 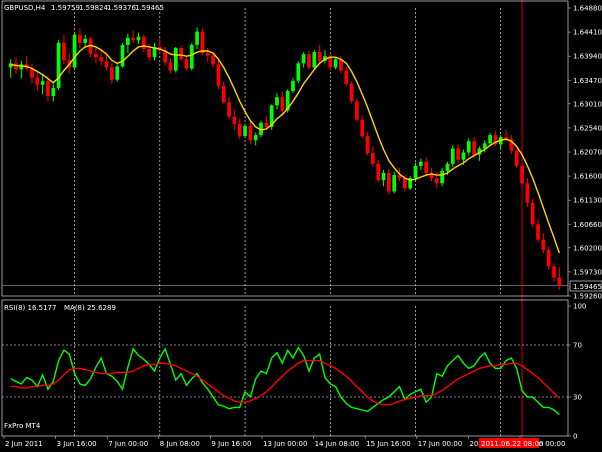 What do you see at coordinates (587, 225) in the screenshot?
I see `price-tick-label: 1.60660` at bounding box center [587, 225].